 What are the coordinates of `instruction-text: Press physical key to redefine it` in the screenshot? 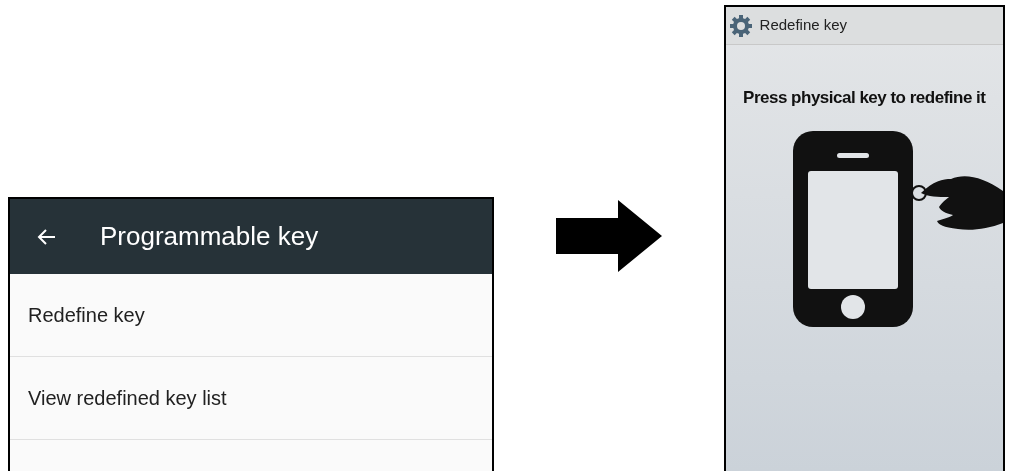 It's located at (864, 98).